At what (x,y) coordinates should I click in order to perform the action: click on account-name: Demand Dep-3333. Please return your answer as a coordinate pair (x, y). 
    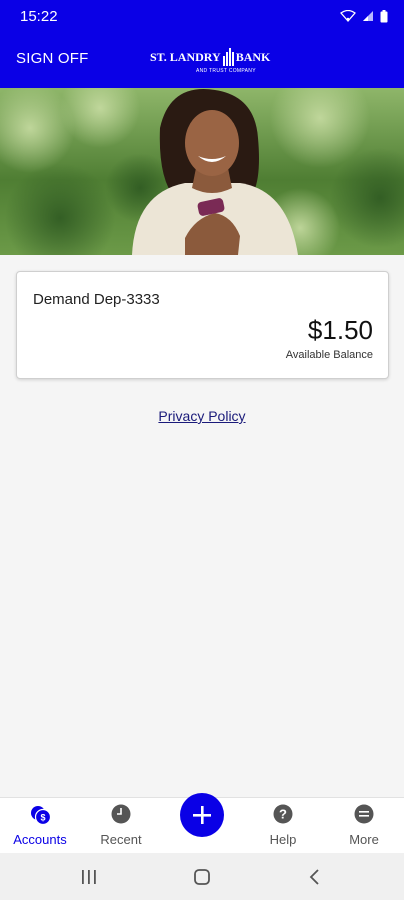
    Looking at the image, I should click on (96, 299).